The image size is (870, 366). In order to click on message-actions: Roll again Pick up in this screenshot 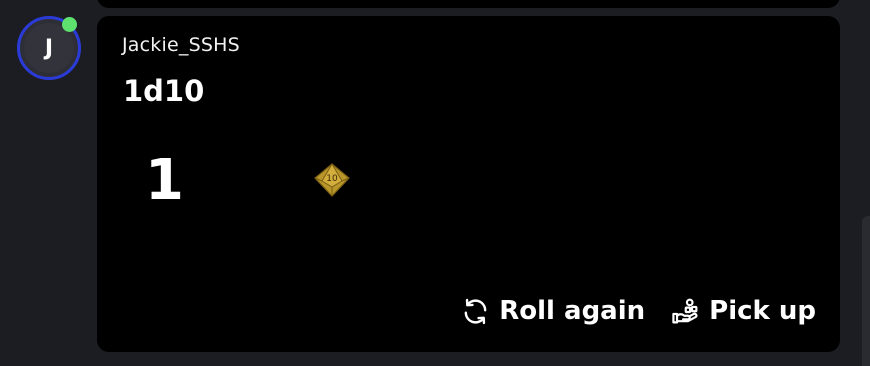, I will do `click(638, 311)`.